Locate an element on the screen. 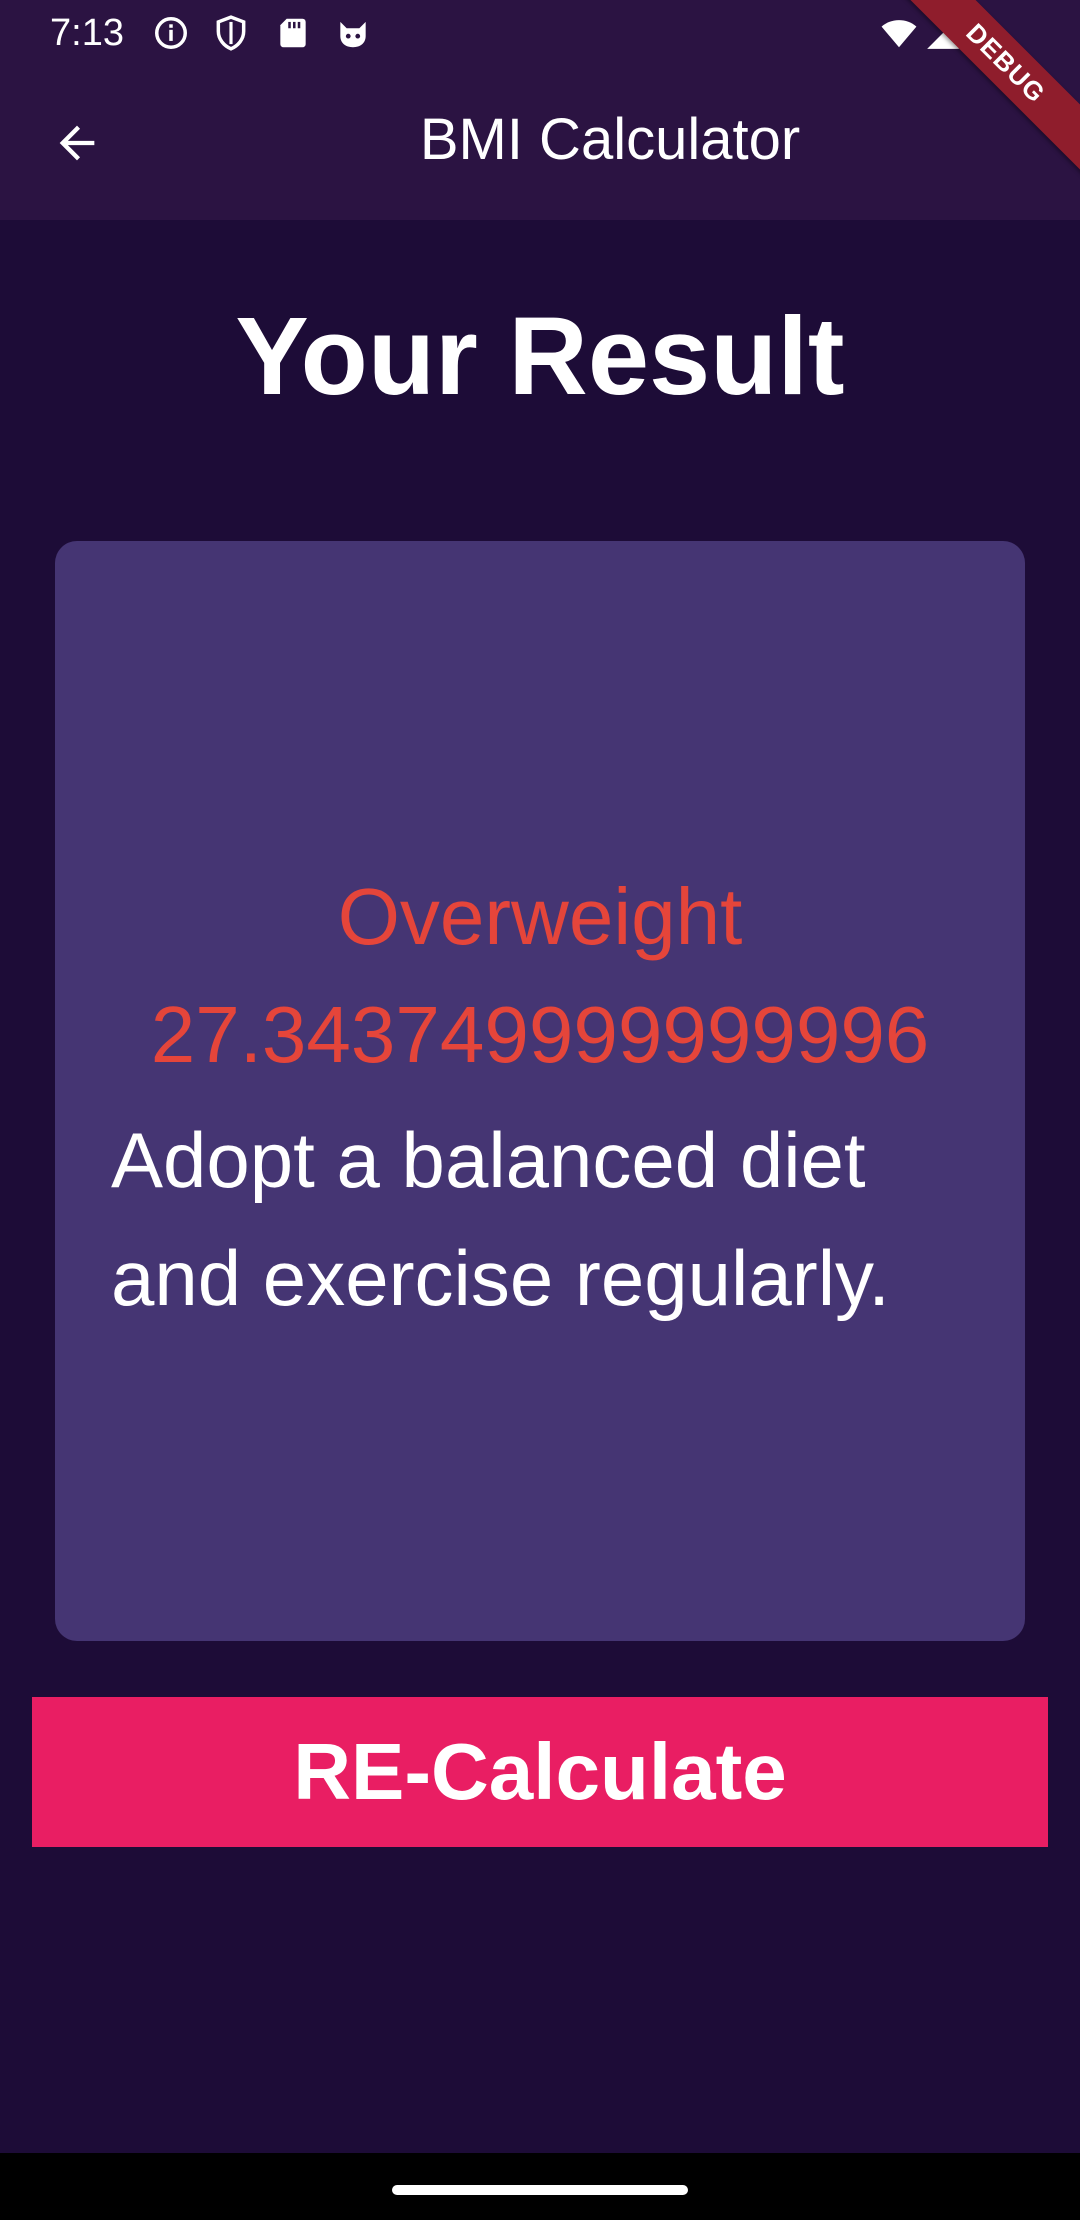 The height and width of the screenshot is (2220, 1080). cat-icon is located at coordinates (353, 33).